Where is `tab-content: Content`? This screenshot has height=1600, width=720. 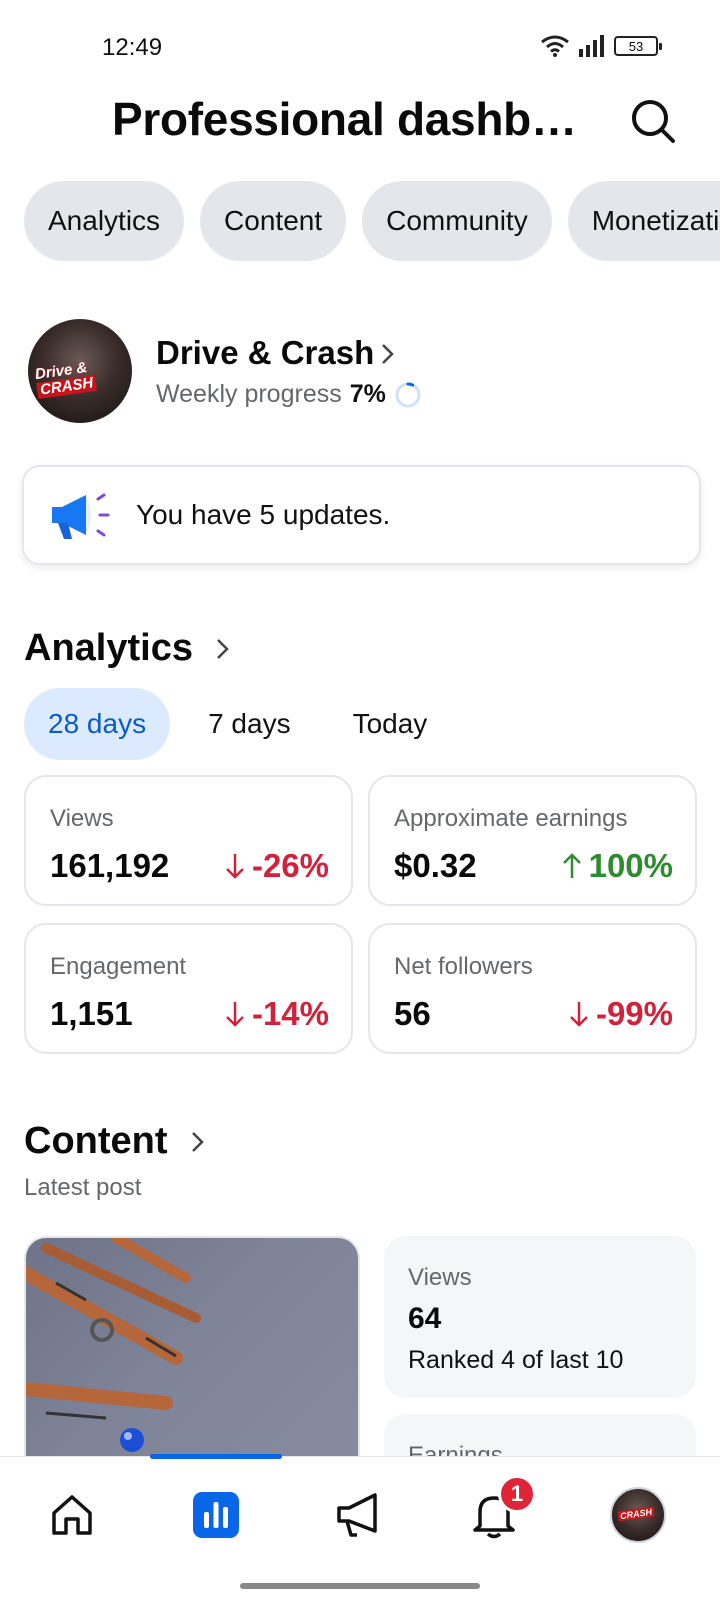
tab-content: Content is located at coordinates (273, 221).